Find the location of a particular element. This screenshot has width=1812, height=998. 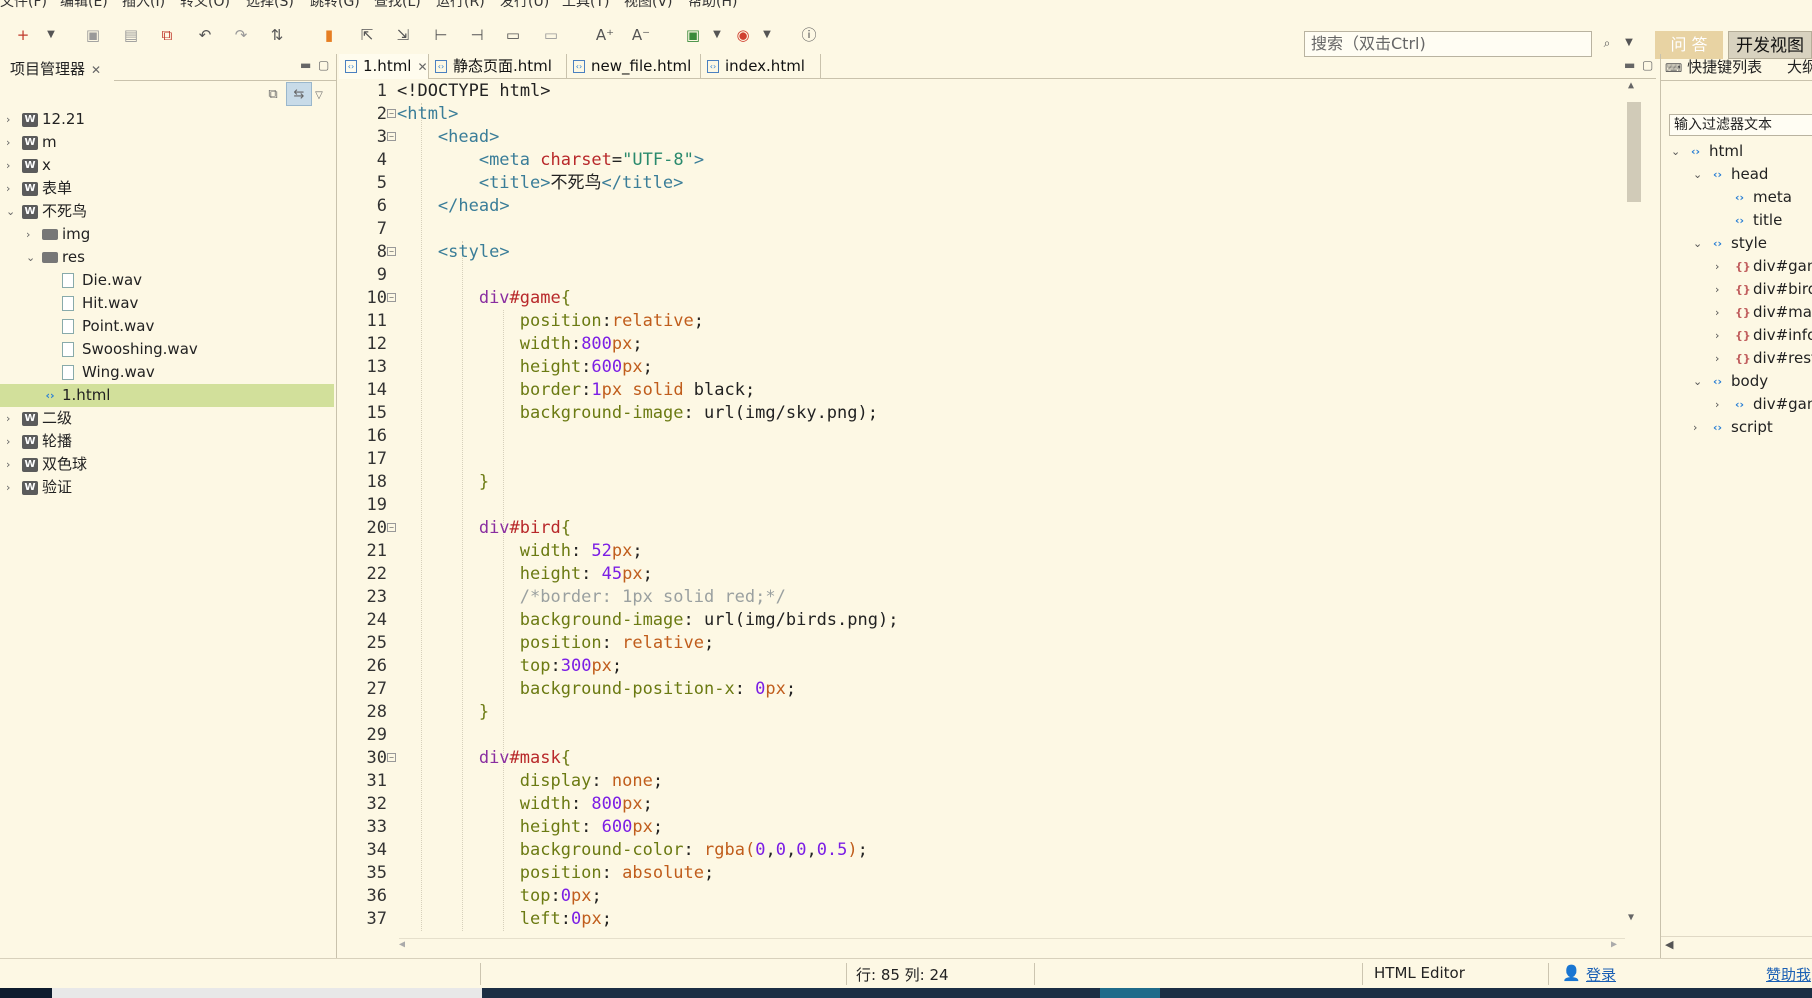

editor-tab: ‹› 静态页面.html is located at coordinates (498, 66).